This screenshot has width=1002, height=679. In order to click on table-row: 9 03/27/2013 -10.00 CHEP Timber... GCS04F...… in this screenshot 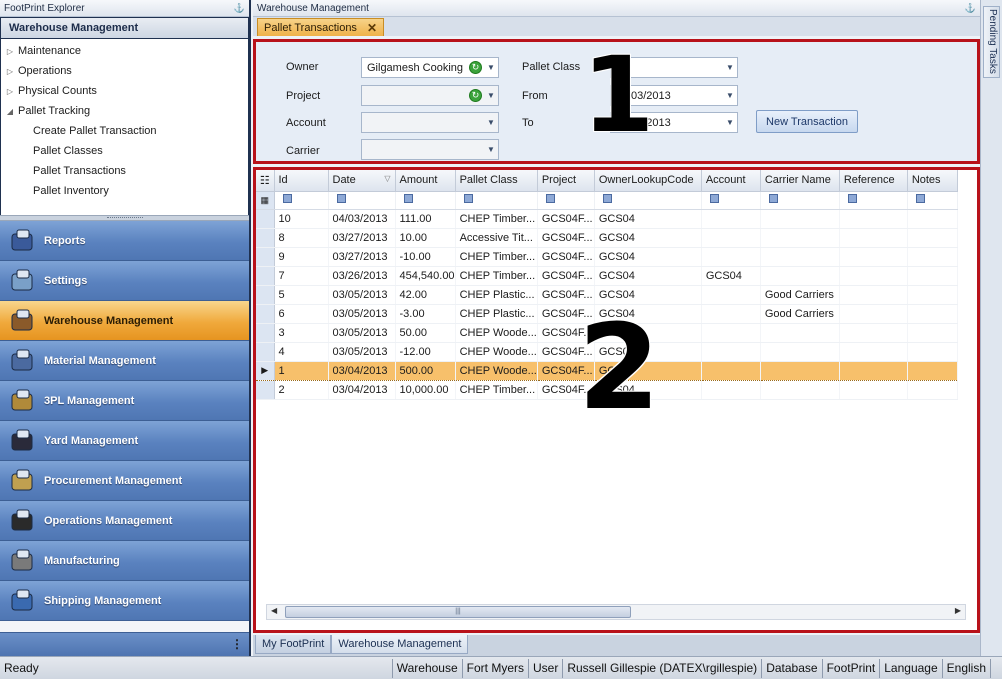, I will do `click(607, 257)`.